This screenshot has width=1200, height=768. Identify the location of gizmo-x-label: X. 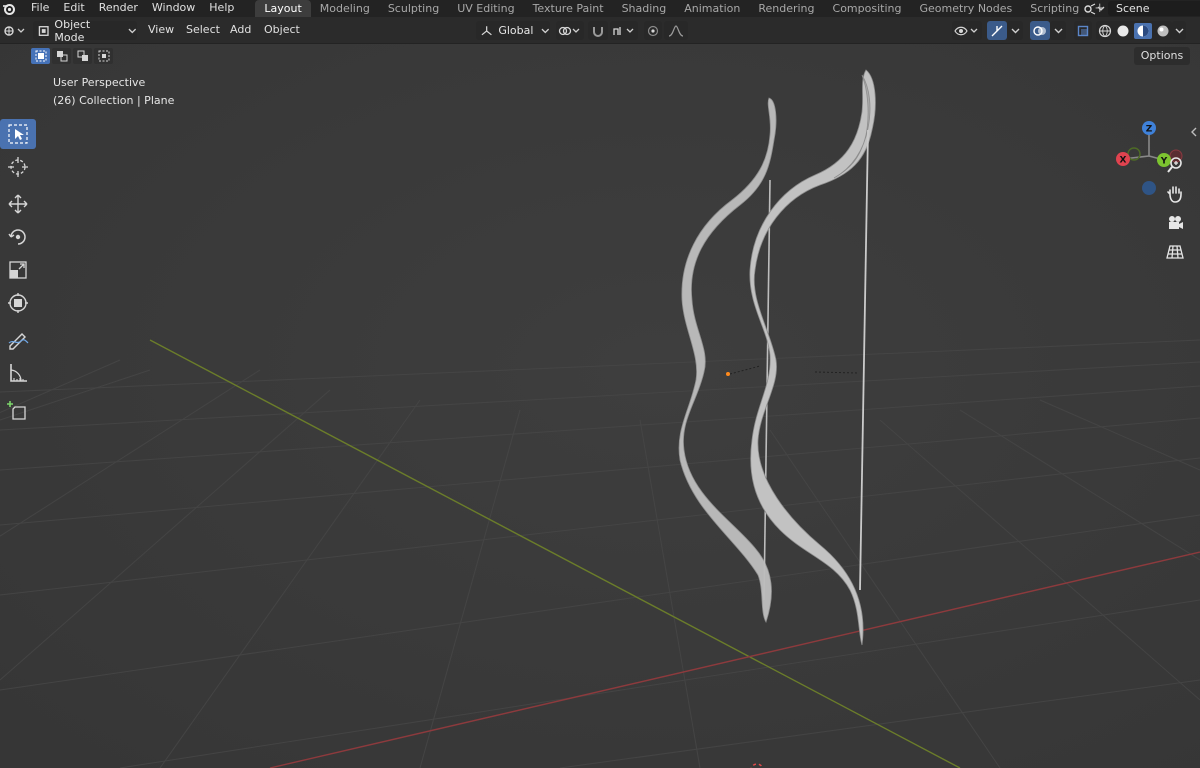
(1123, 161).